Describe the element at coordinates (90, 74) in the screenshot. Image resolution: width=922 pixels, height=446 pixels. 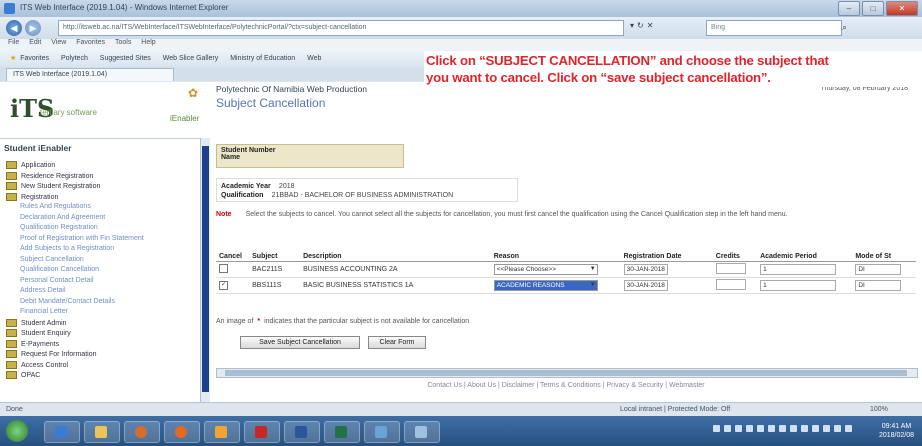
I see `browser-tab: ITS Web Interface (2019.1.04)` at that location.